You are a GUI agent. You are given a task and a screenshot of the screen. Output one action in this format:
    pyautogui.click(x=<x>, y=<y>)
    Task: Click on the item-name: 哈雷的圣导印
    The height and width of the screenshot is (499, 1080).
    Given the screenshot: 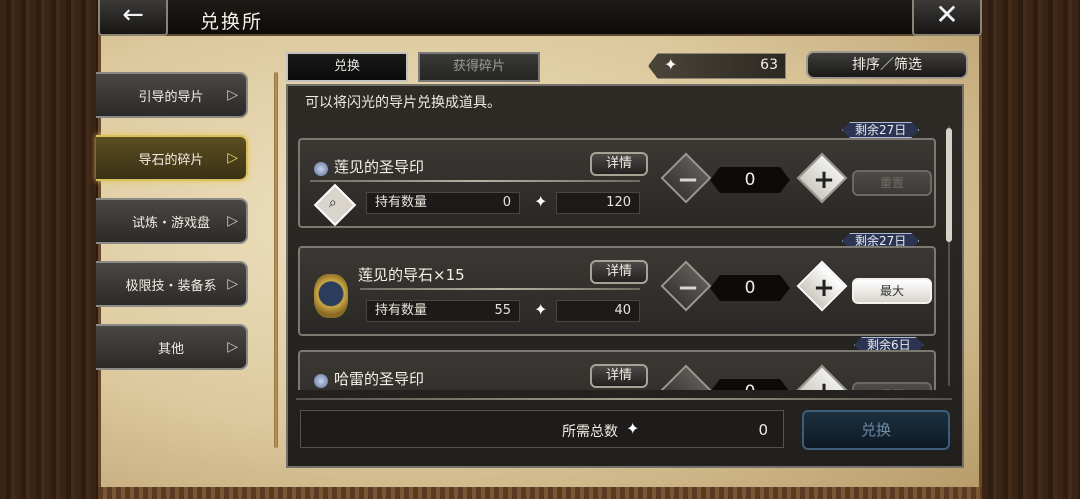 What is the action you would take?
    pyautogui.click(x=379, y=379)
    